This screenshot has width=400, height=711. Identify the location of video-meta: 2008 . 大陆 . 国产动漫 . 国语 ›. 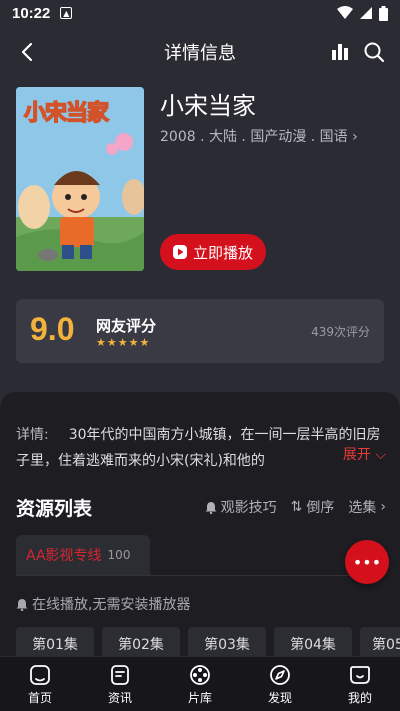
(259, 136).